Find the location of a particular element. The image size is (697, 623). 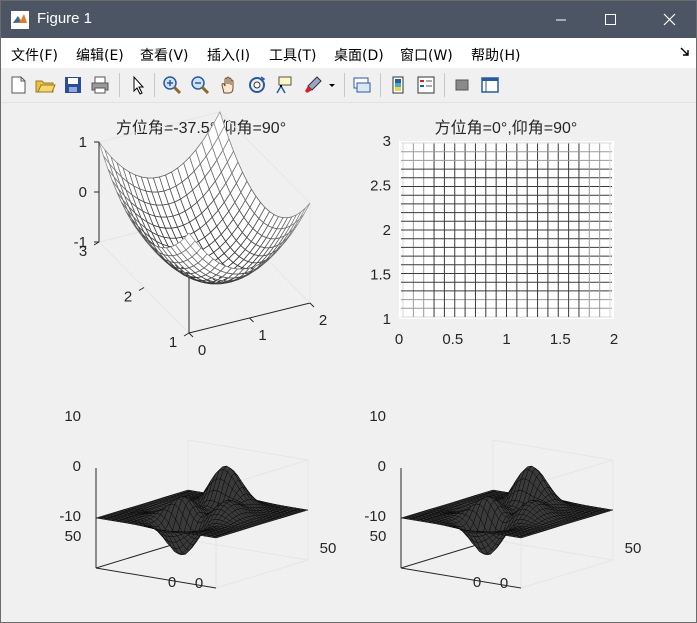

subplot-4-y-tick-label: 0 is located at coordinates (477, 582).